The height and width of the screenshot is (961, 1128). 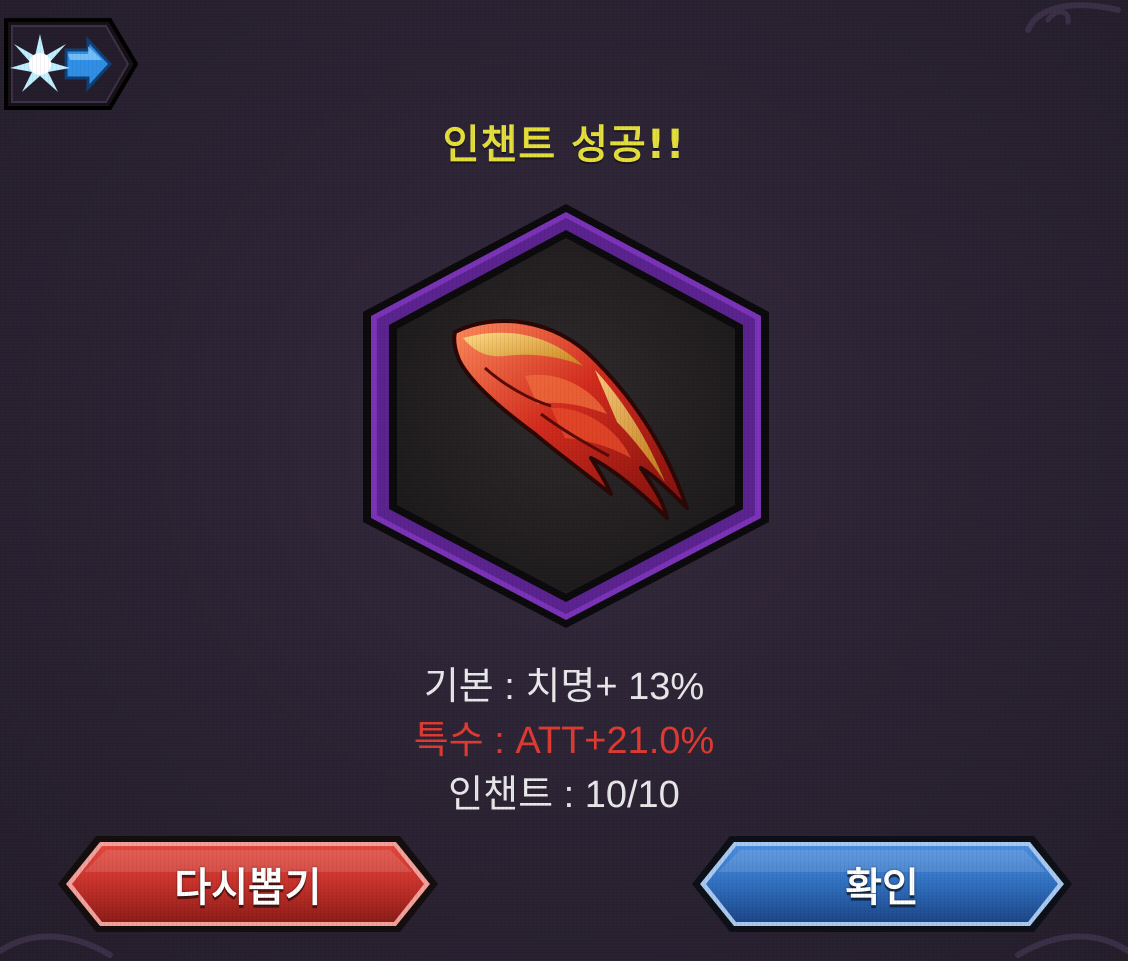 I want to click on redraw-button: 다시뽑기, so click(x=248, y=884).